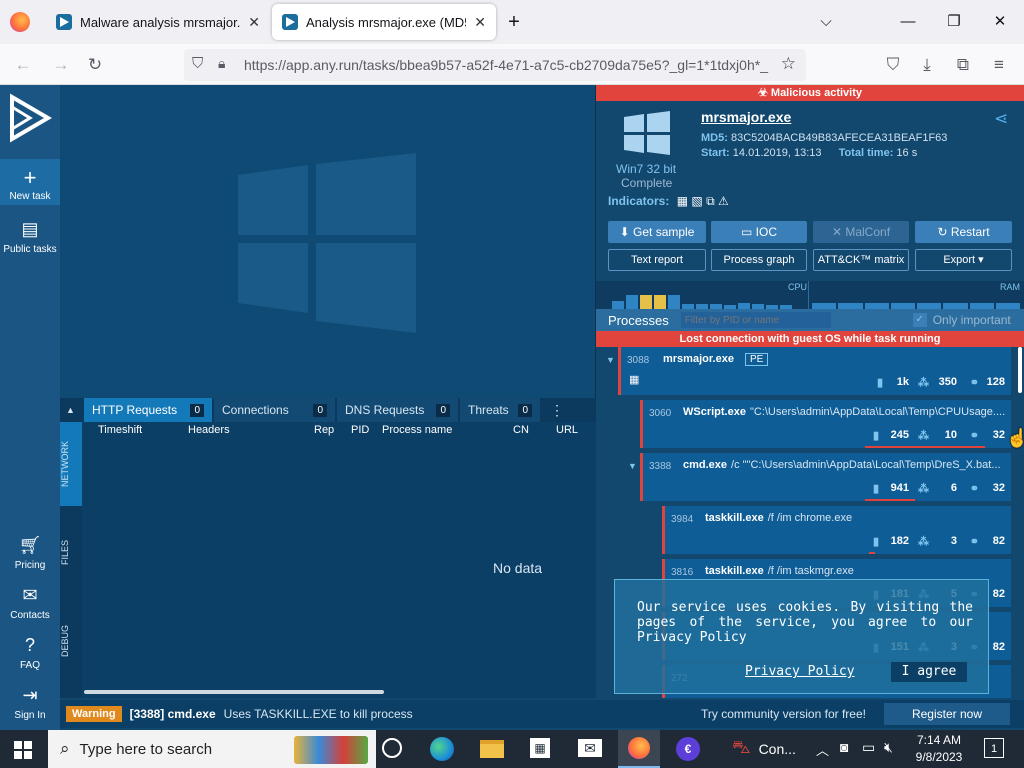 The image size is (1024, 768). What do you see at coordinates (514, 22) in the screenshot?
I see `new-tab-button: +` at bounding box center [514, 22].